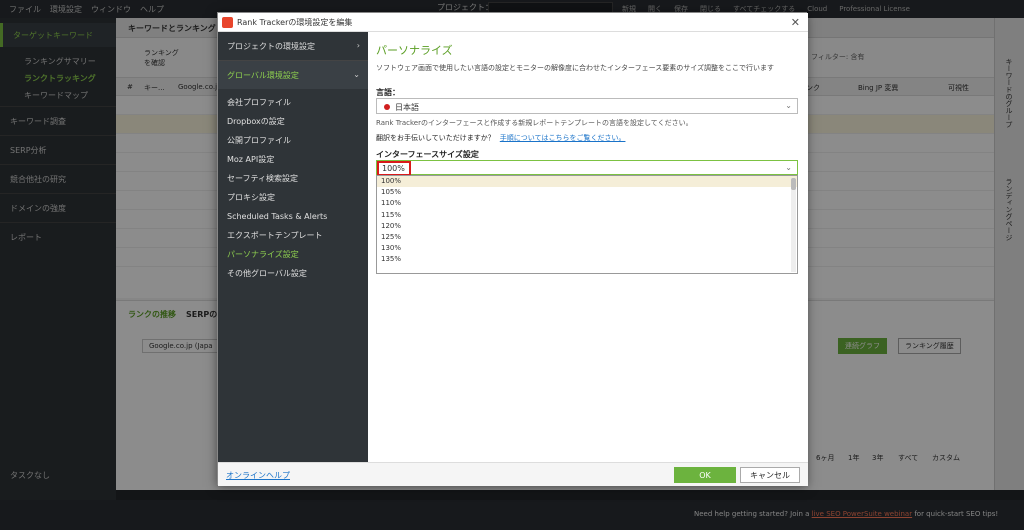 The height and width of the screenshot is (530, 1024). Describe the element at coordinates (407, 107) in the screenshot. I see `language-value: 日本語` at that location.